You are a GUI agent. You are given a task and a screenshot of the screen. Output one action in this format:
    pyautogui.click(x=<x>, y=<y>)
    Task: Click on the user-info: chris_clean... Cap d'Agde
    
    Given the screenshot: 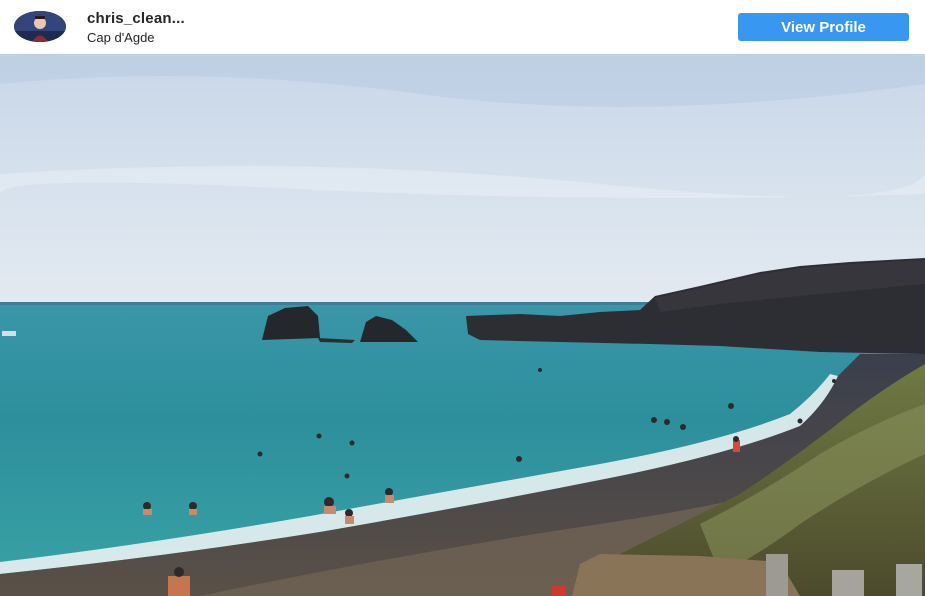 What is the action you would take?
    pyautogui.click(x=136, y=28)
    